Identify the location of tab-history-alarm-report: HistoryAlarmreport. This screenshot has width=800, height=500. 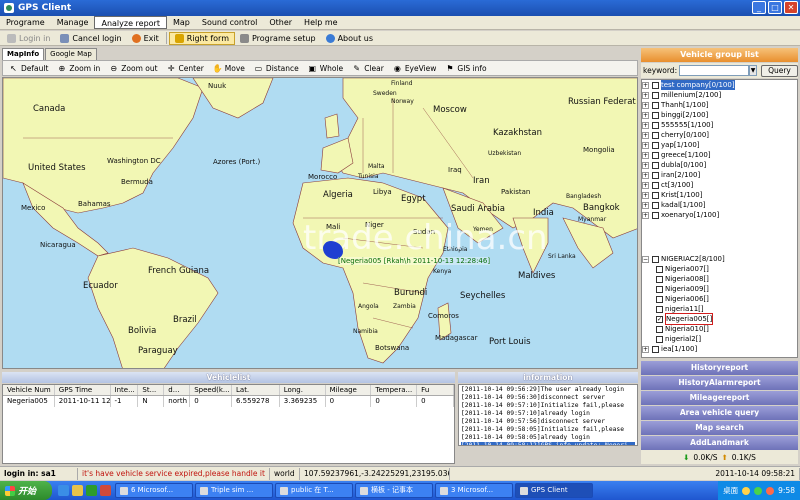
(719, 383).